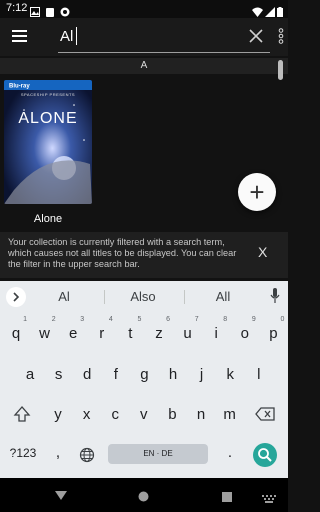 Image resolution: width=320 pixels, height=512 pixels. What do you see at coordinates (265, 414) in the screenshot?
I see `backspace-icon` at bounding box center [265, 414].